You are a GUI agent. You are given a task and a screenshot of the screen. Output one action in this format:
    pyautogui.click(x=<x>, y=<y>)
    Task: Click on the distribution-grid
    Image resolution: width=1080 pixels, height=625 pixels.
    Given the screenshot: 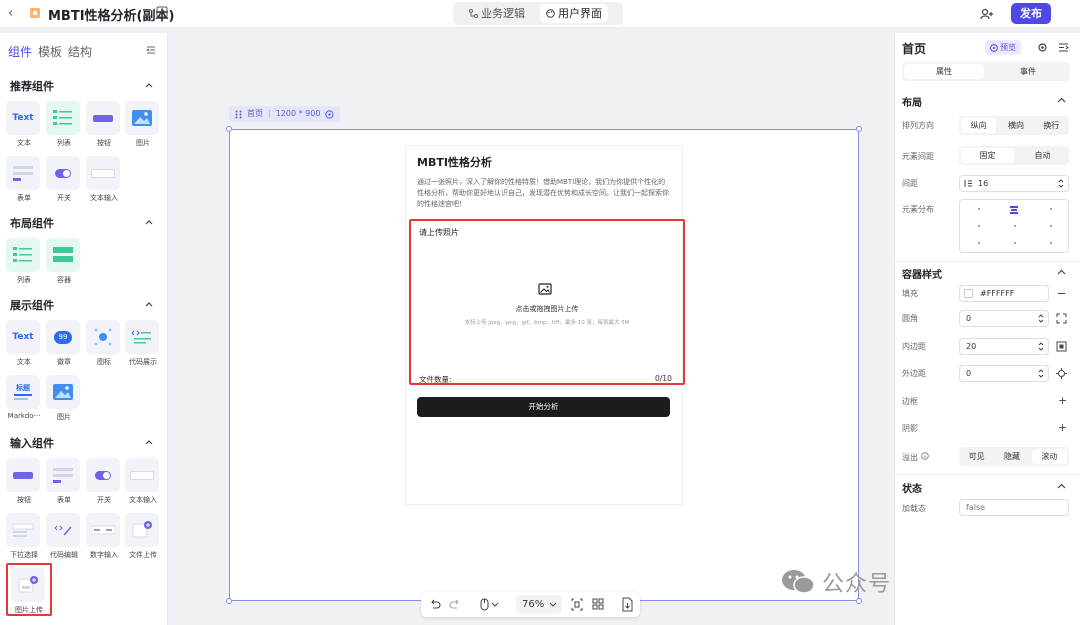 What is the action you would take?
    pyautogui.click(x=1014, y=226)
    